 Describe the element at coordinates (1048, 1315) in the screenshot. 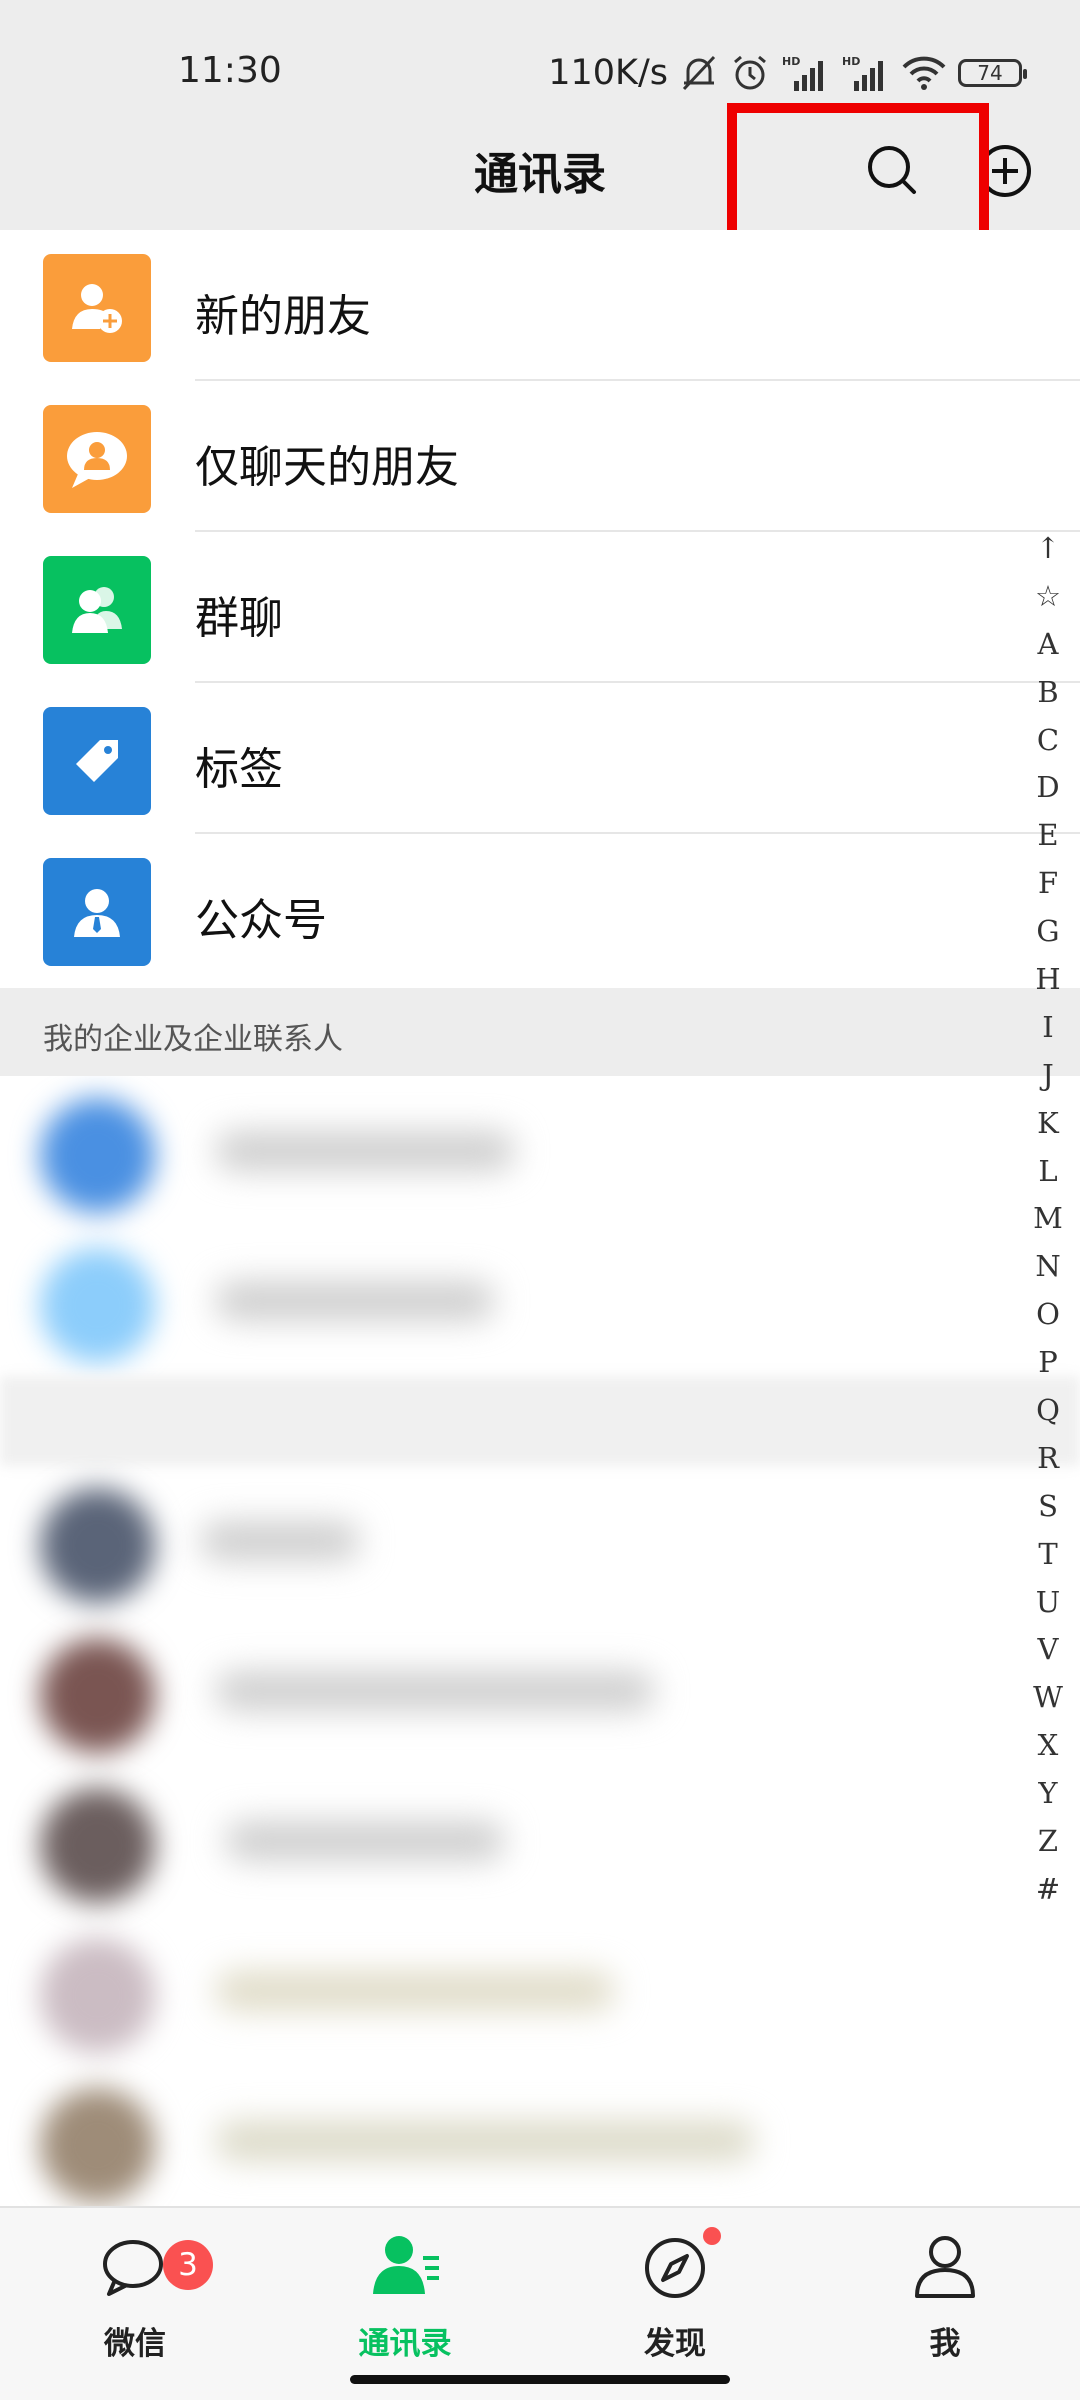

I see `alphabet-index-item: O` at that location.